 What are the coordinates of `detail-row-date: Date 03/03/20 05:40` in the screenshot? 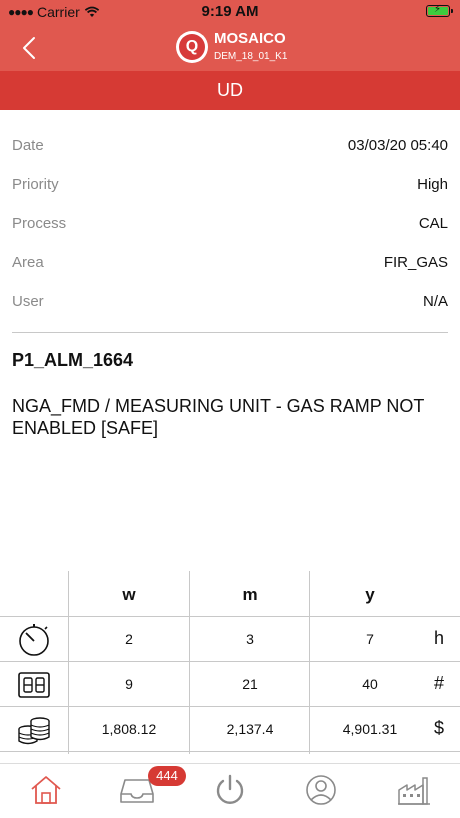 It's located at (230, 145).